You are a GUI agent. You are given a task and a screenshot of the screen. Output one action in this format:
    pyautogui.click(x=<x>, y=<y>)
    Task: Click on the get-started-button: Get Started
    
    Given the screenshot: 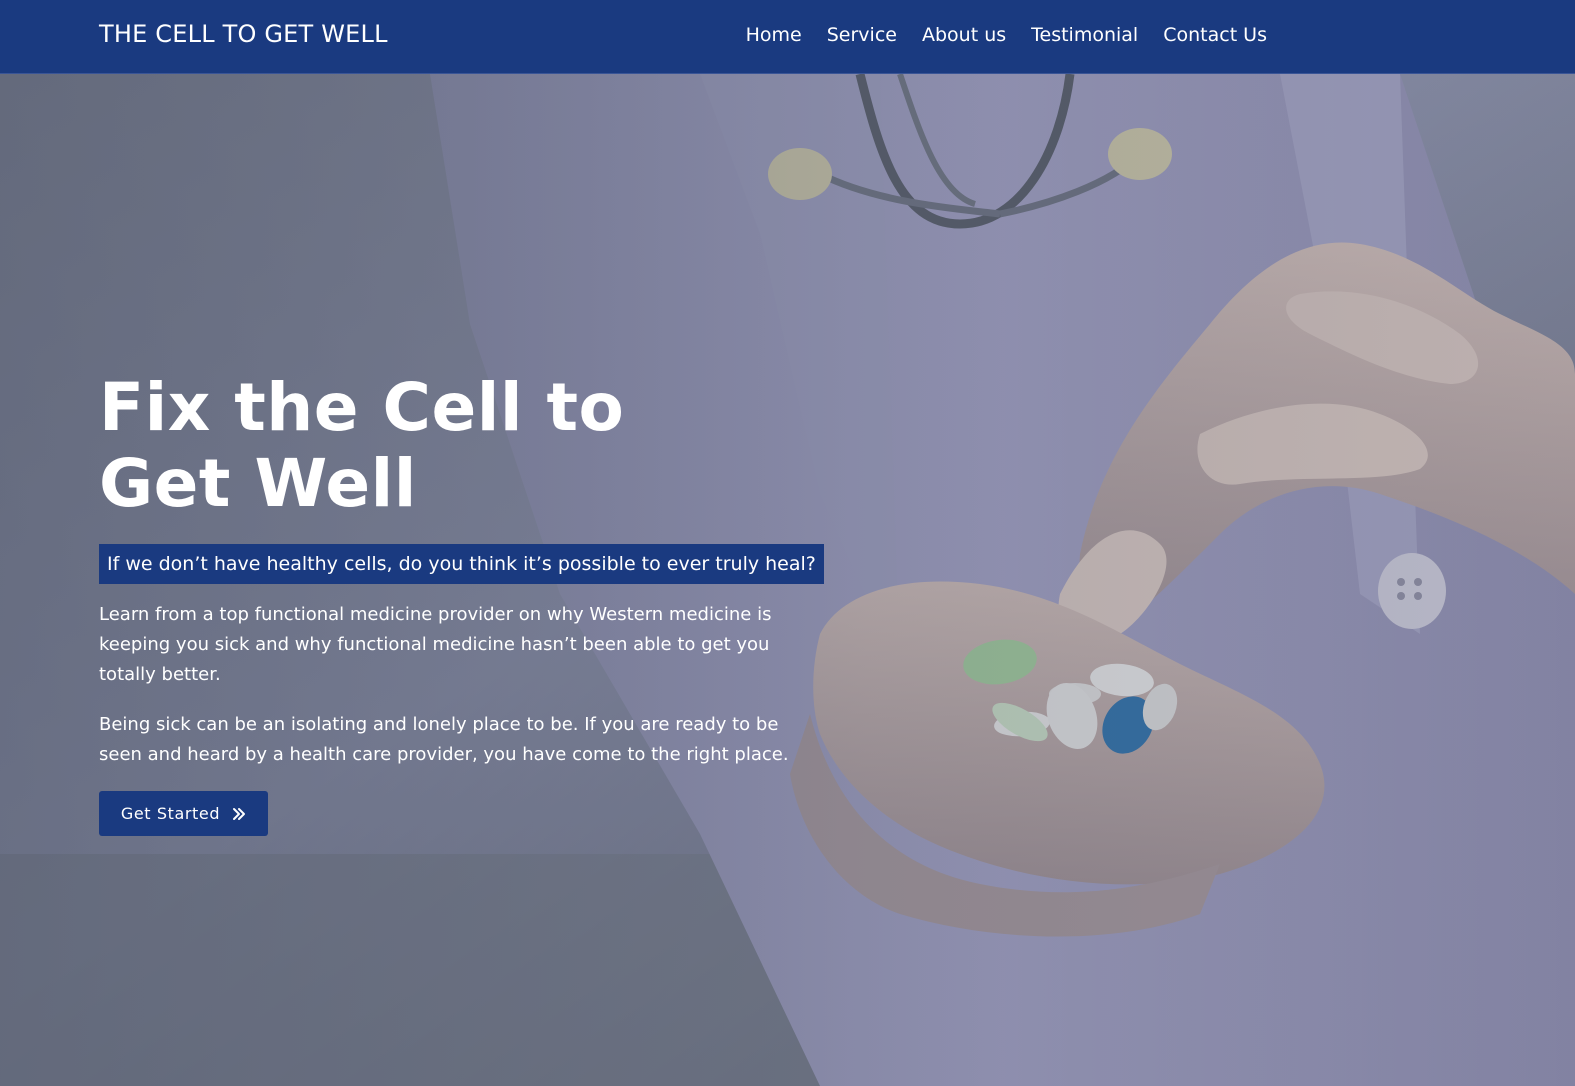 What is the action you would take?
    pyautogui.click(x=183, y=813)
    